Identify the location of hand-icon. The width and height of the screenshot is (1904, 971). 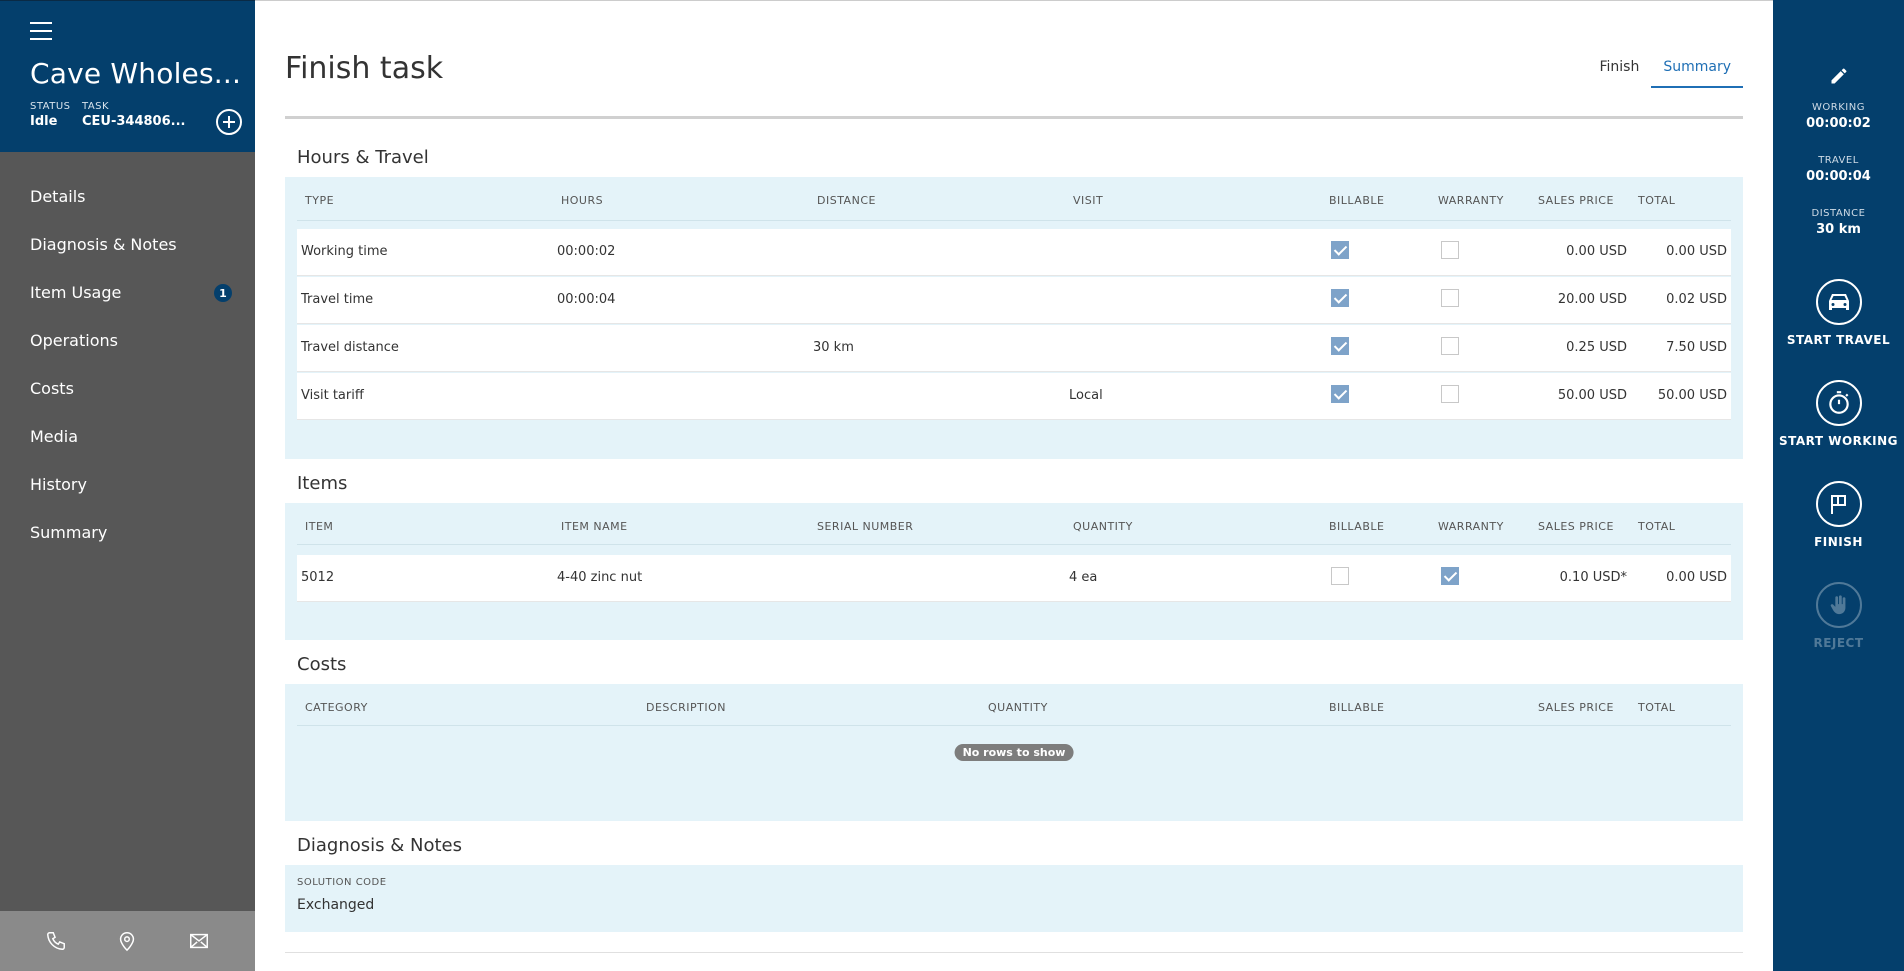
(1838, 605).